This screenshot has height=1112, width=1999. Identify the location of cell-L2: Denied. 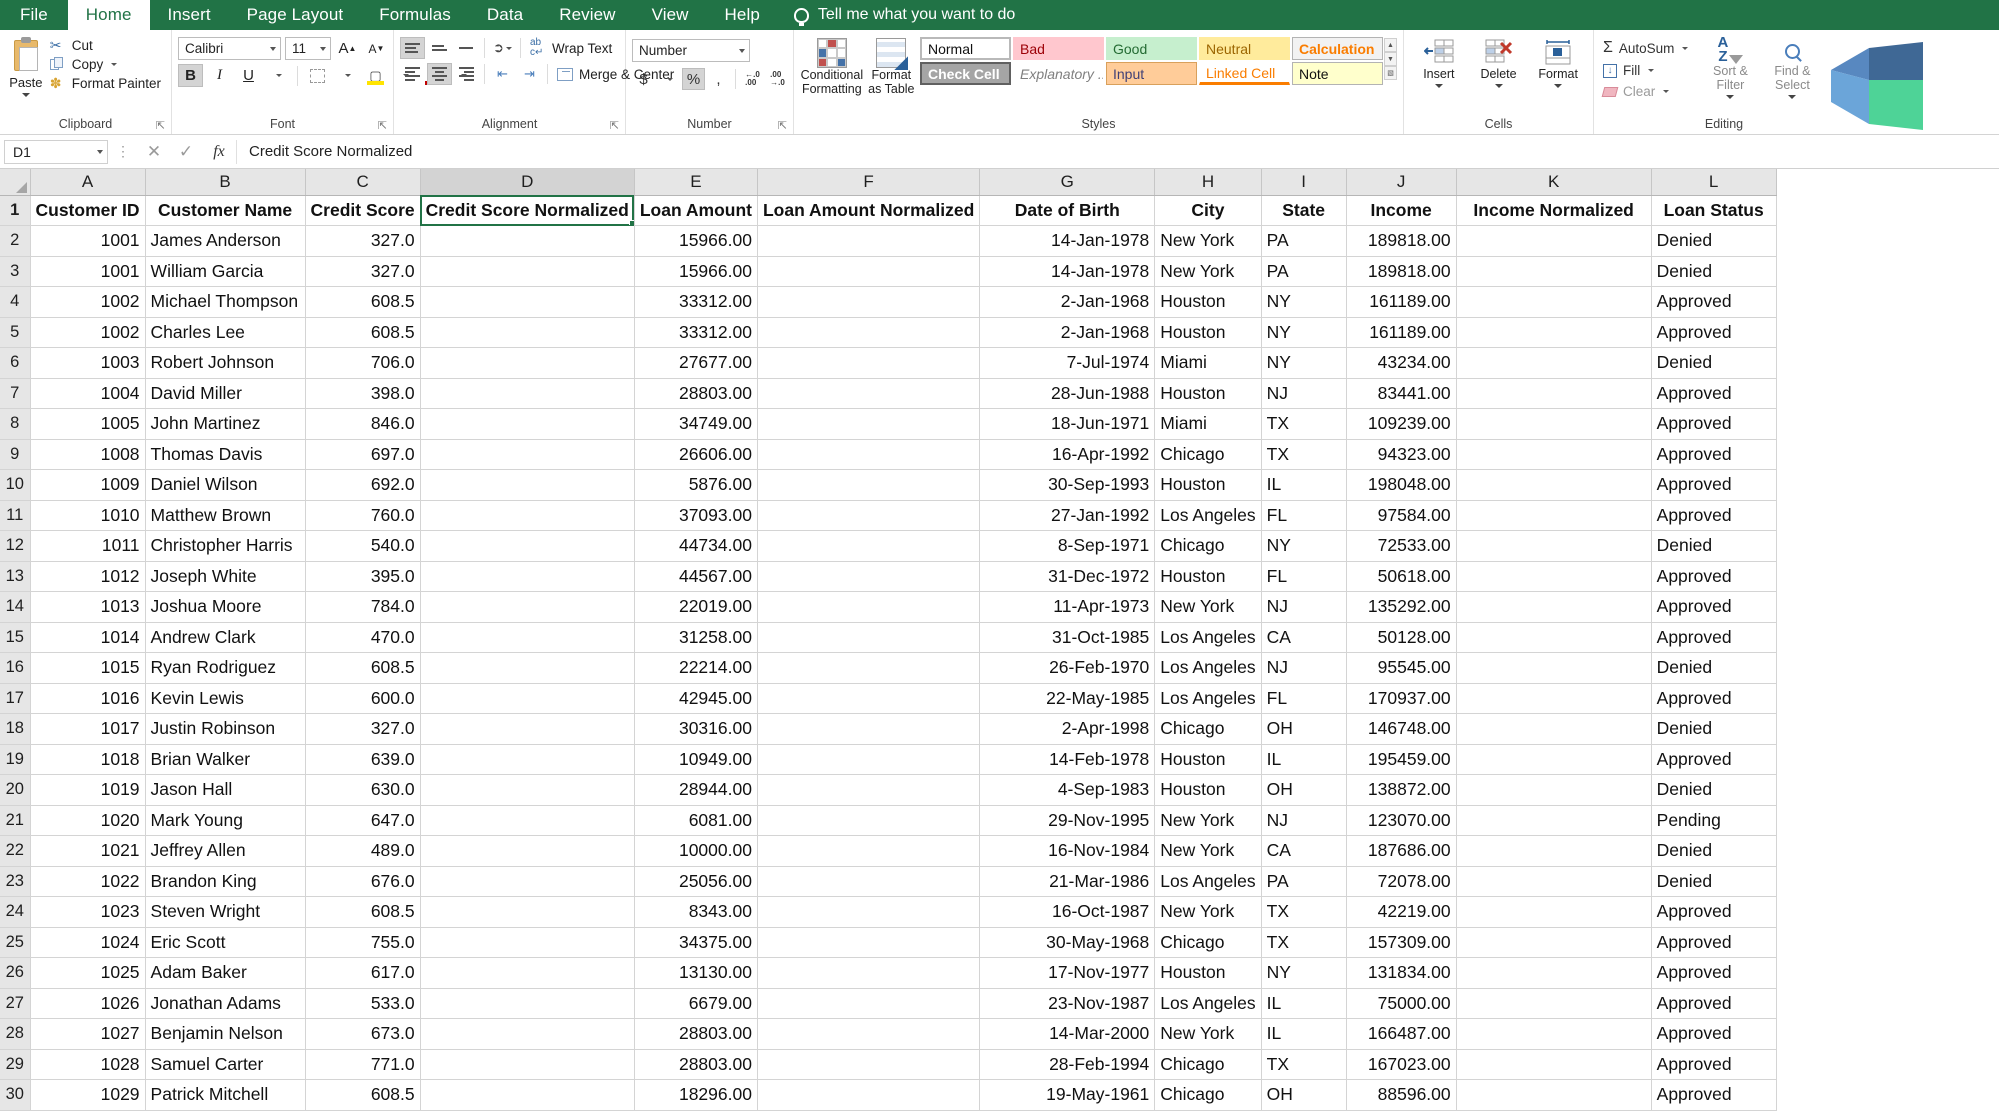
(1714, 241).